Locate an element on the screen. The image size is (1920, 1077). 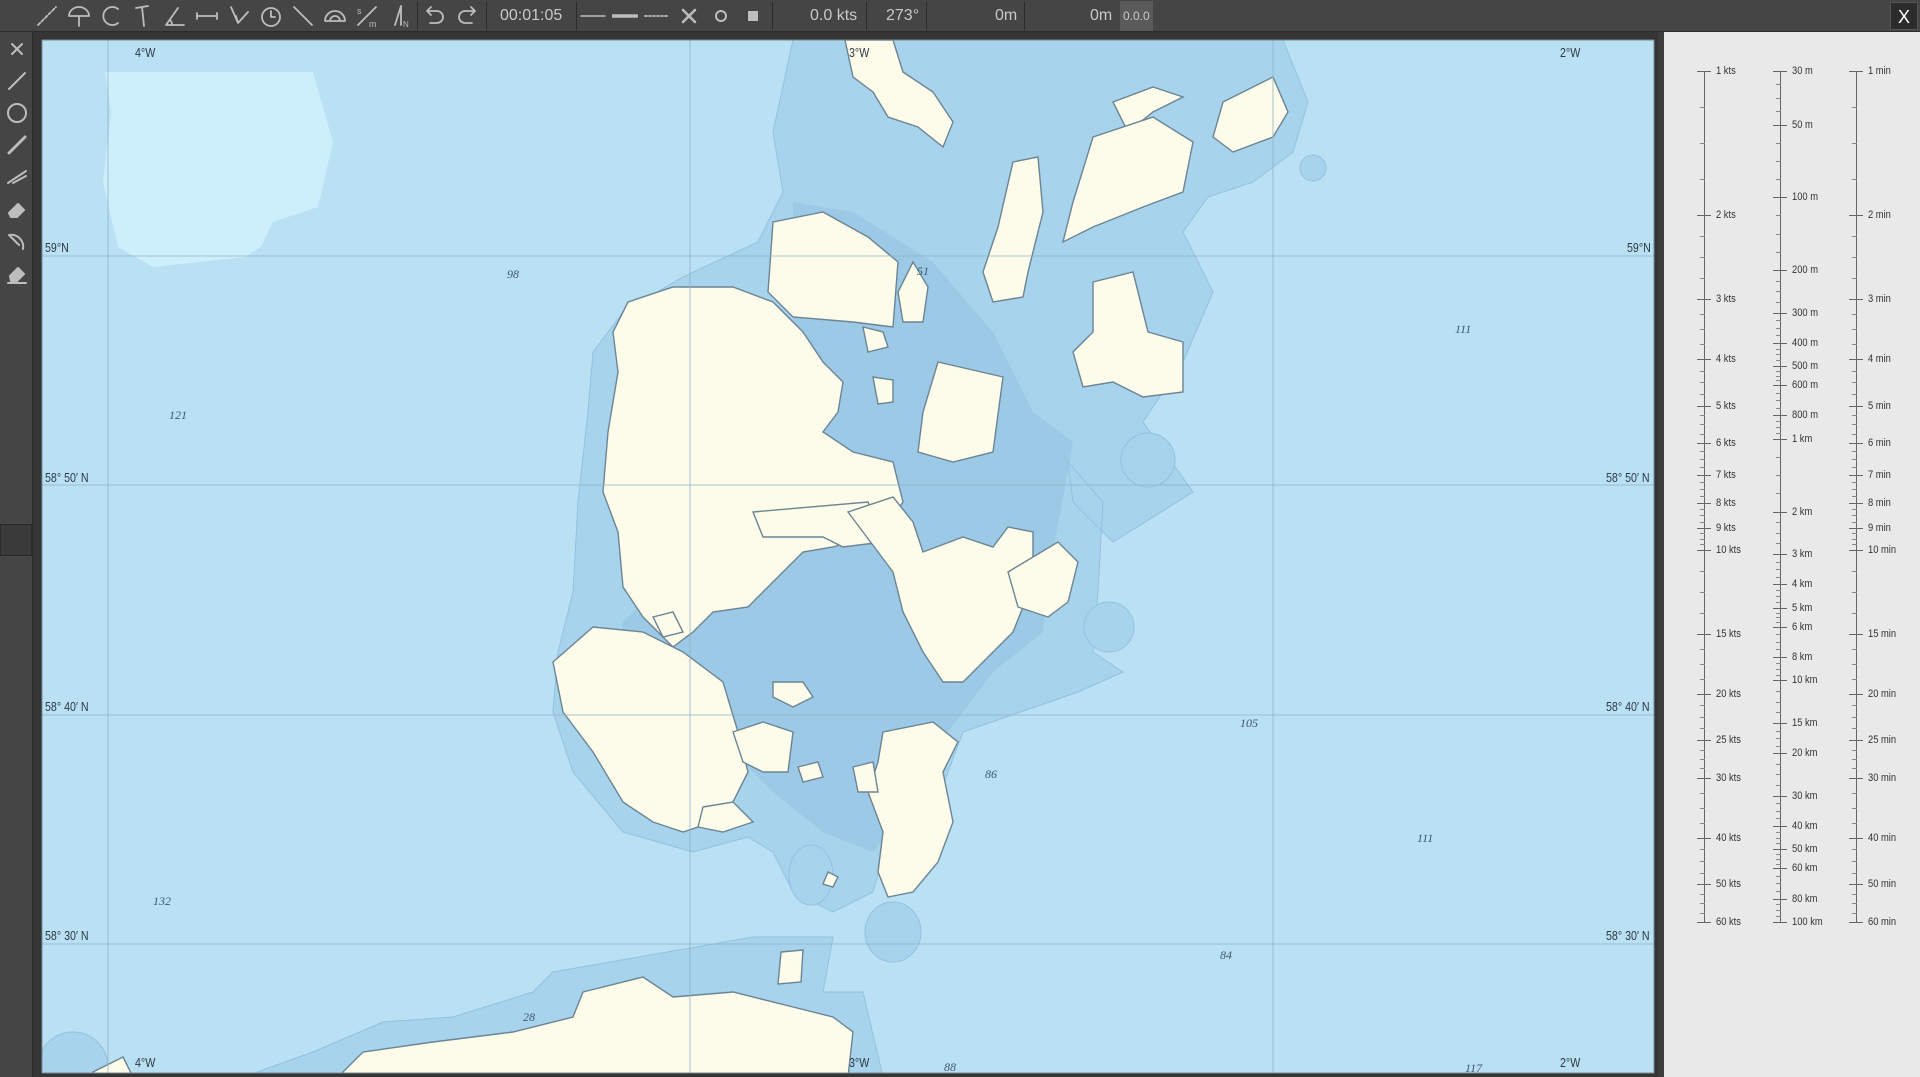
parallel-ruler-icon is located at coordinates (207, 16).